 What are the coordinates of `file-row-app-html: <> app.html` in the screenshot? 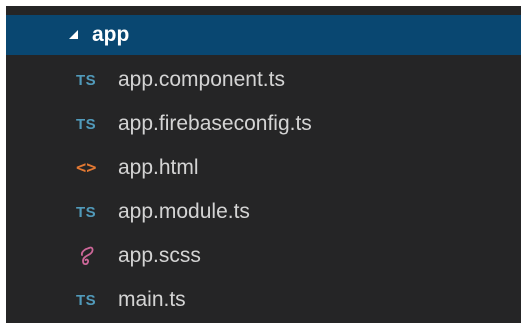 It's located at (263, 168).